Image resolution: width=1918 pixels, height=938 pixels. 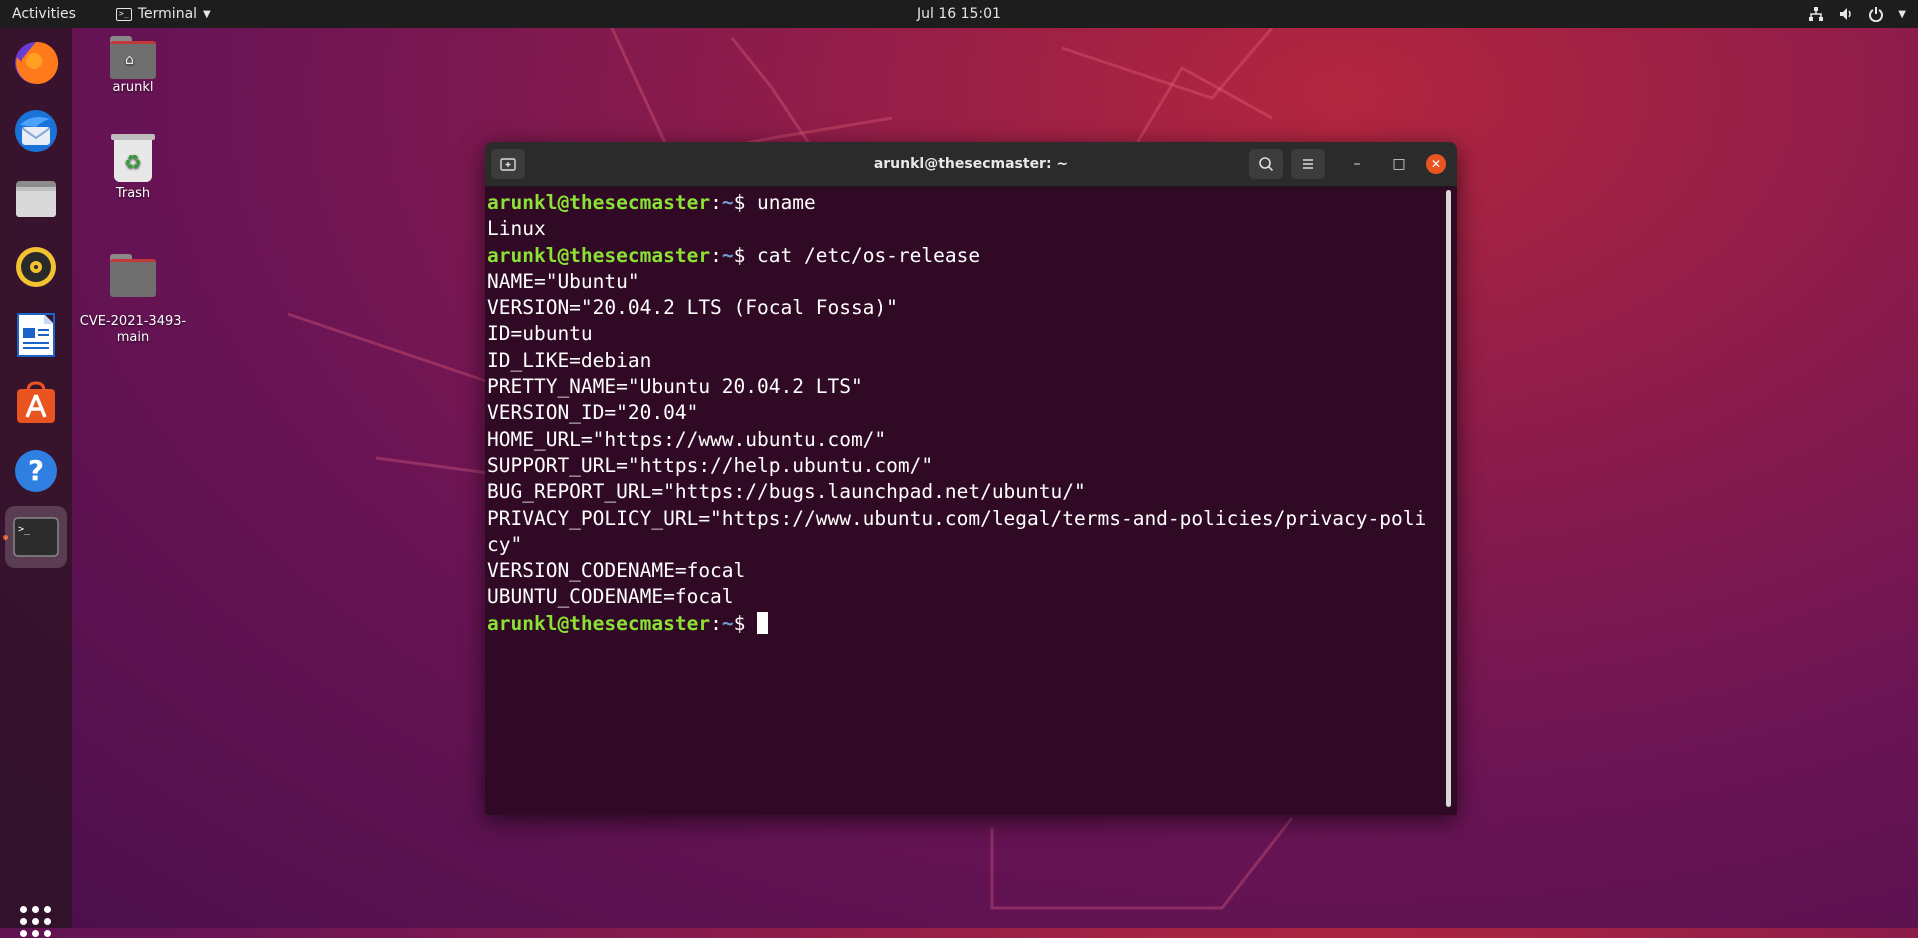 I want to click on terminal-command: uname, so click(x=786, y=202).